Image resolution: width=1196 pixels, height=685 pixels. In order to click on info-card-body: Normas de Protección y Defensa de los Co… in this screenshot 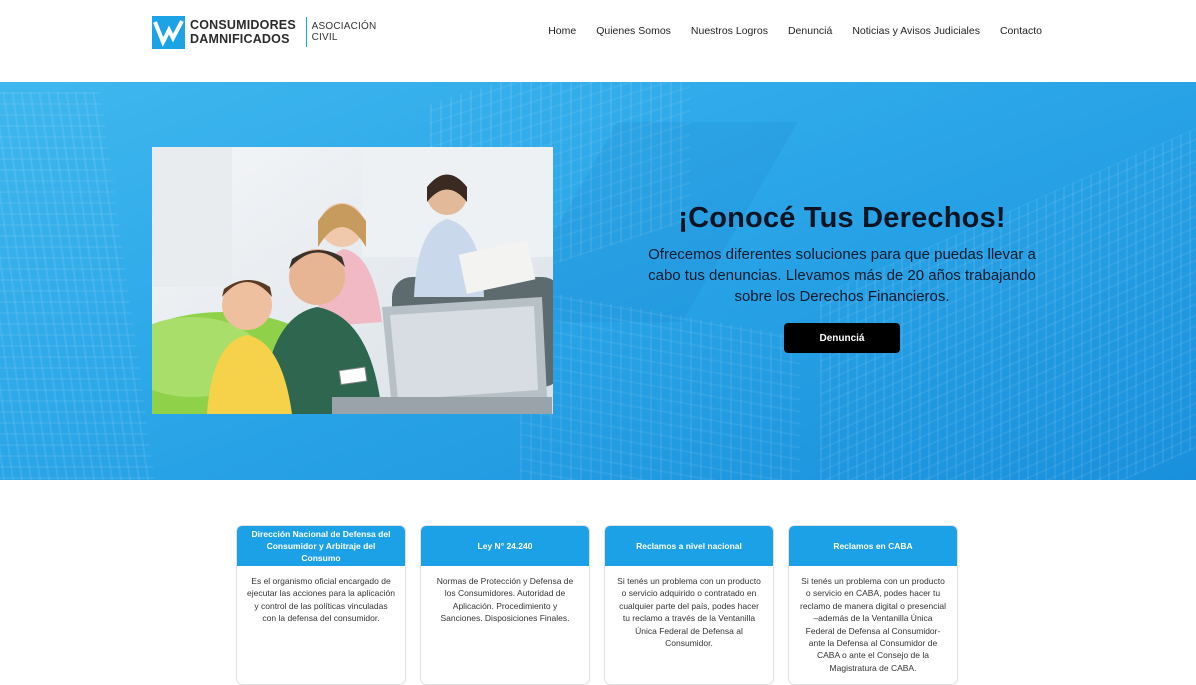, I will do `click(505, 600)`.